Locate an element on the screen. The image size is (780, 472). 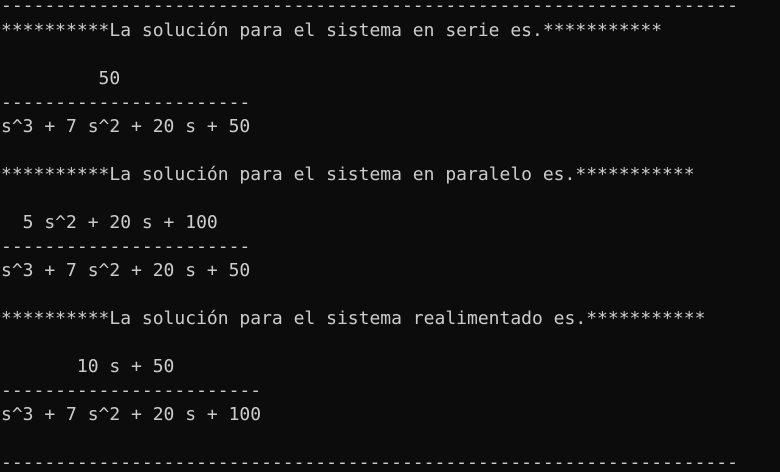
paralelo-numerator: 5 s^2 + 20 s + 100 is located at coordinates (109, 222).